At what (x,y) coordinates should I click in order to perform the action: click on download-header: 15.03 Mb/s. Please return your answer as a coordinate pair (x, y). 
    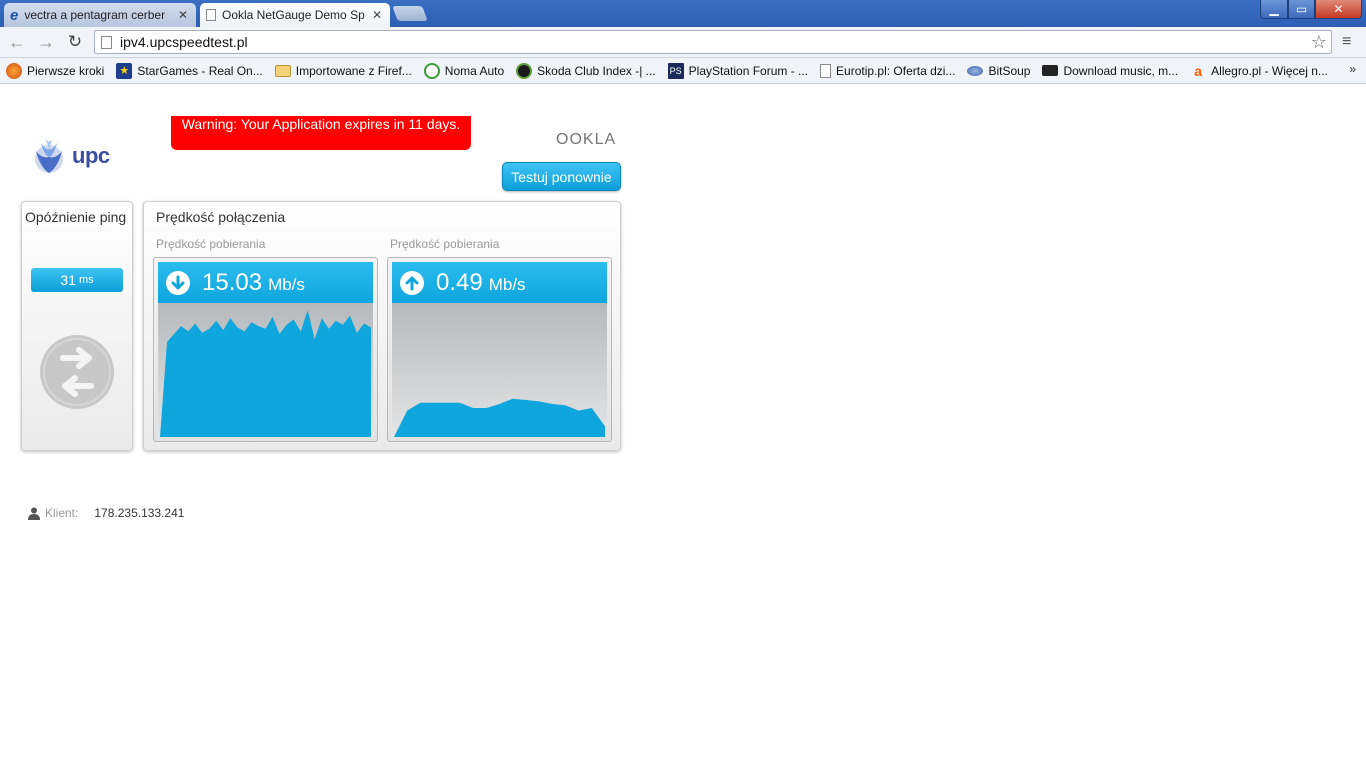
    Looking at the image, I should click on (265, 282).